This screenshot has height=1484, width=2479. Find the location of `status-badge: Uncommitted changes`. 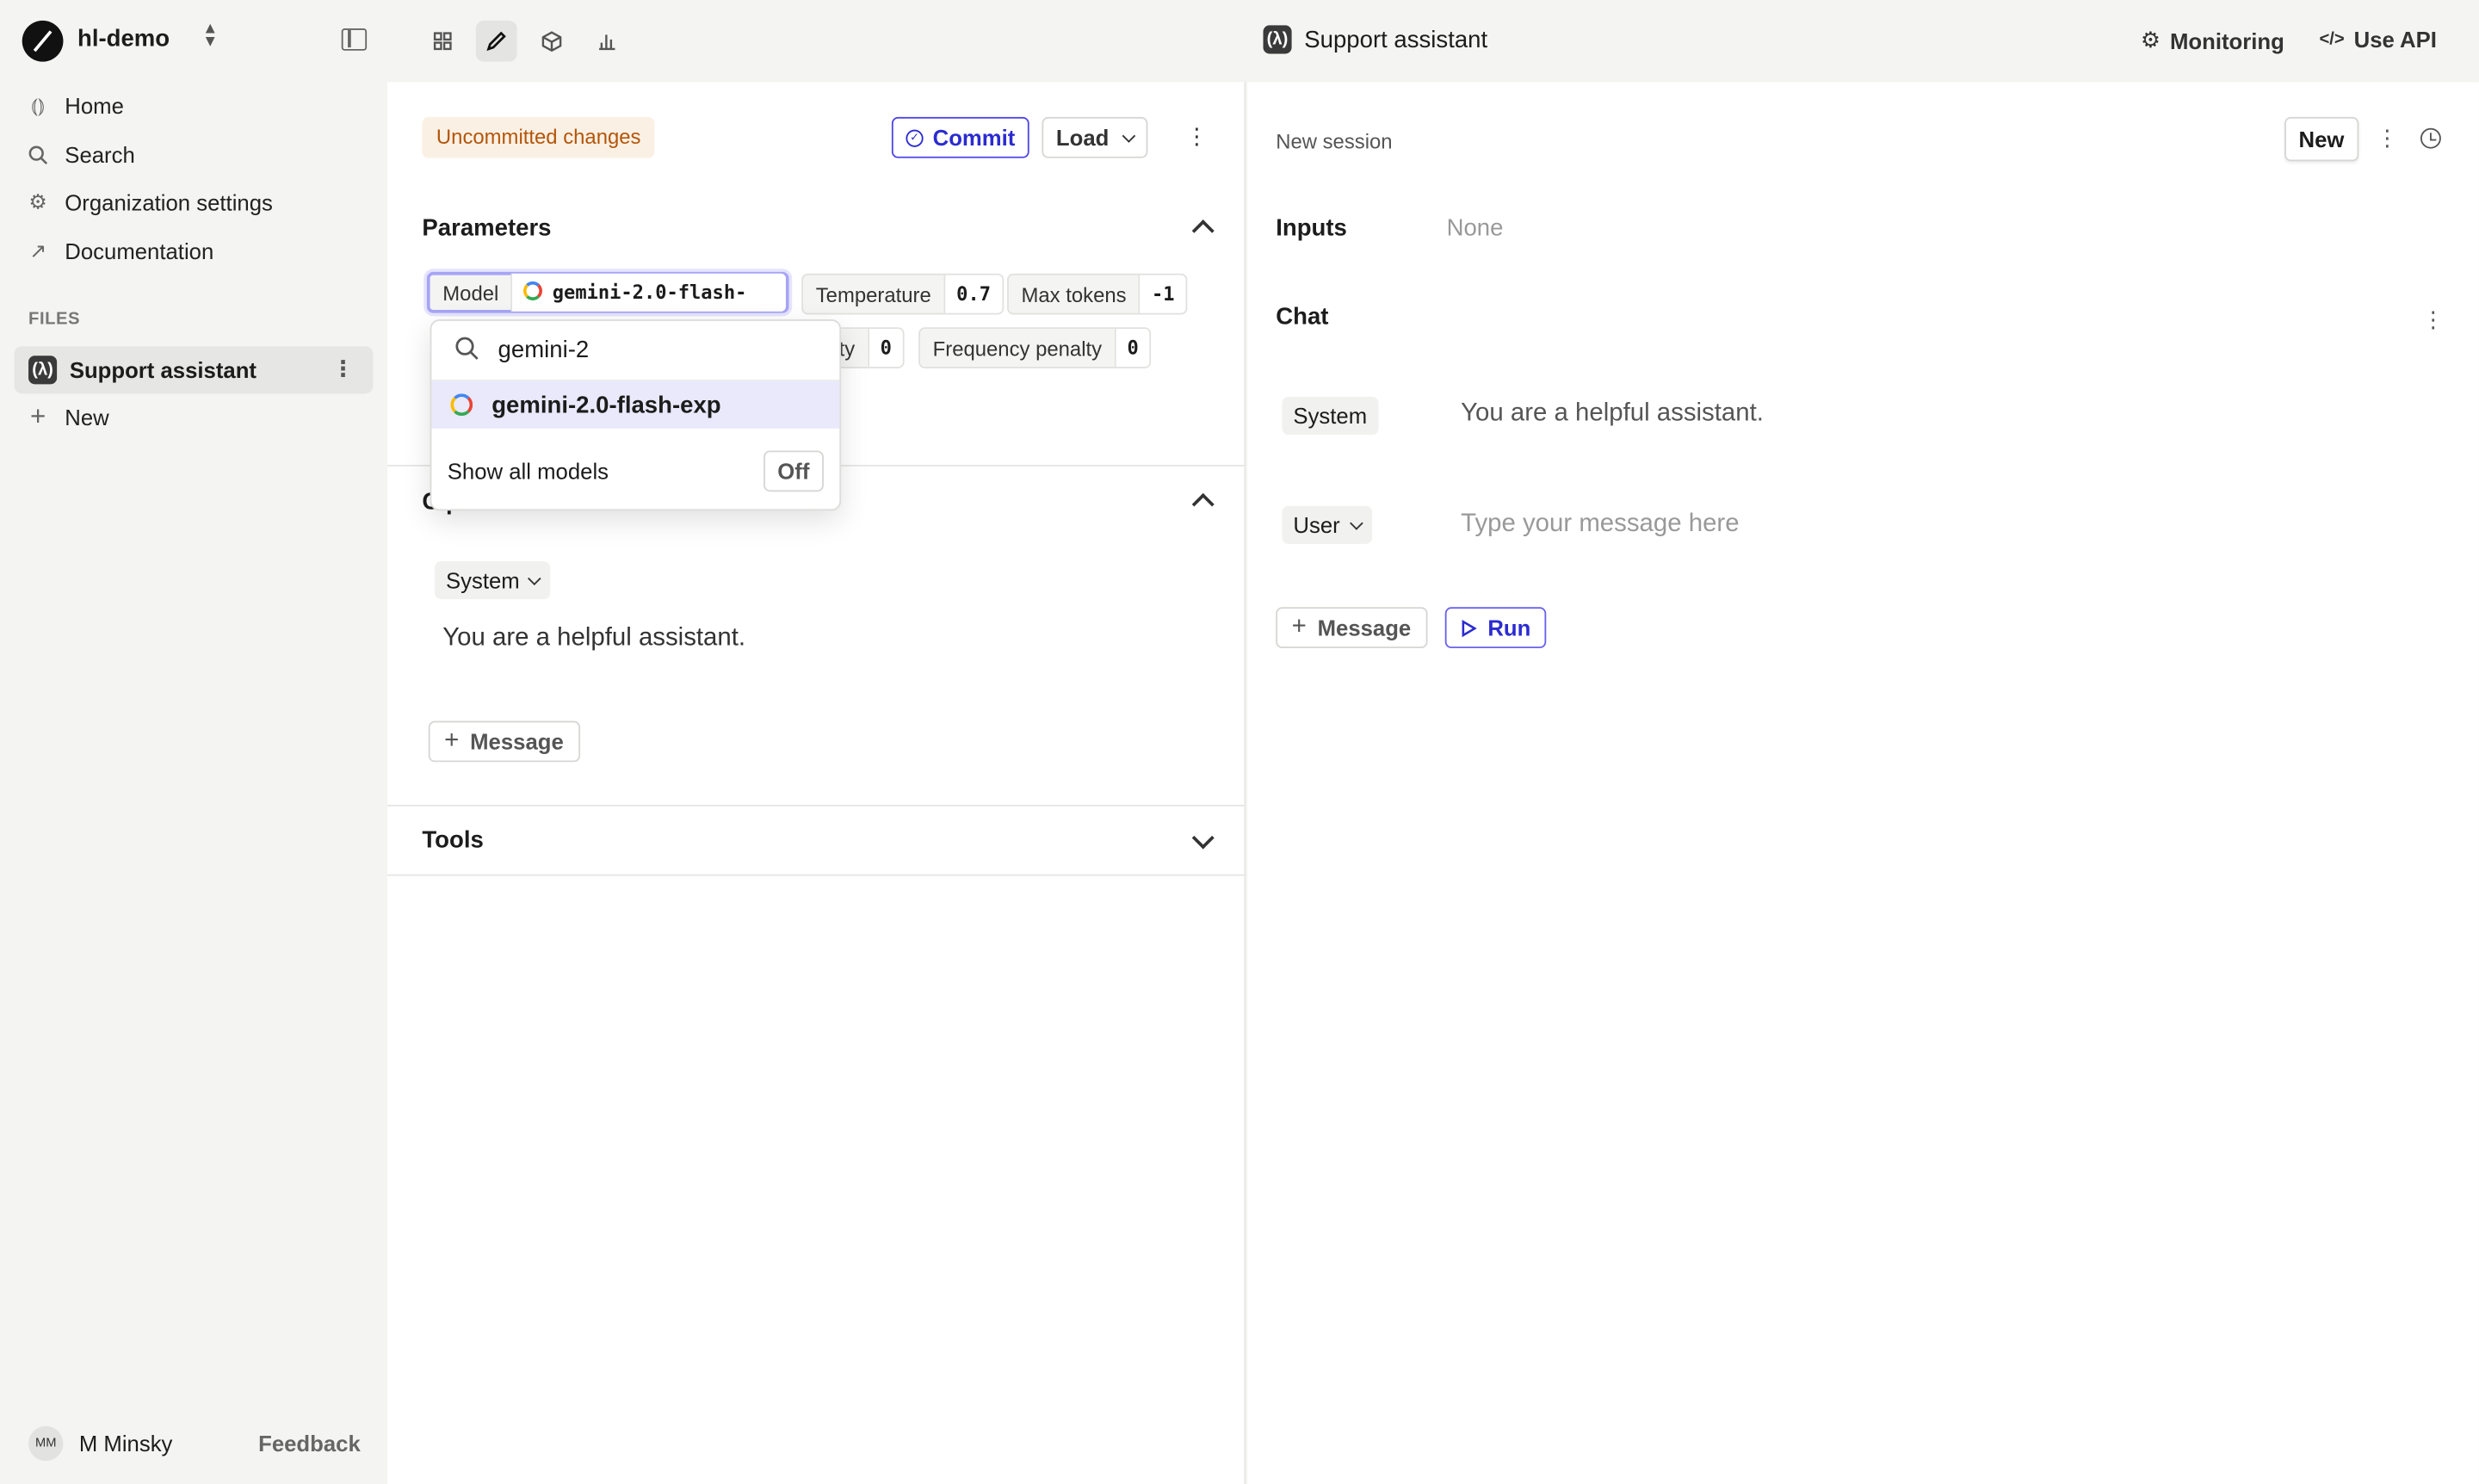

status-badge: Uncommitted changes is located at coordinates (539, 137).